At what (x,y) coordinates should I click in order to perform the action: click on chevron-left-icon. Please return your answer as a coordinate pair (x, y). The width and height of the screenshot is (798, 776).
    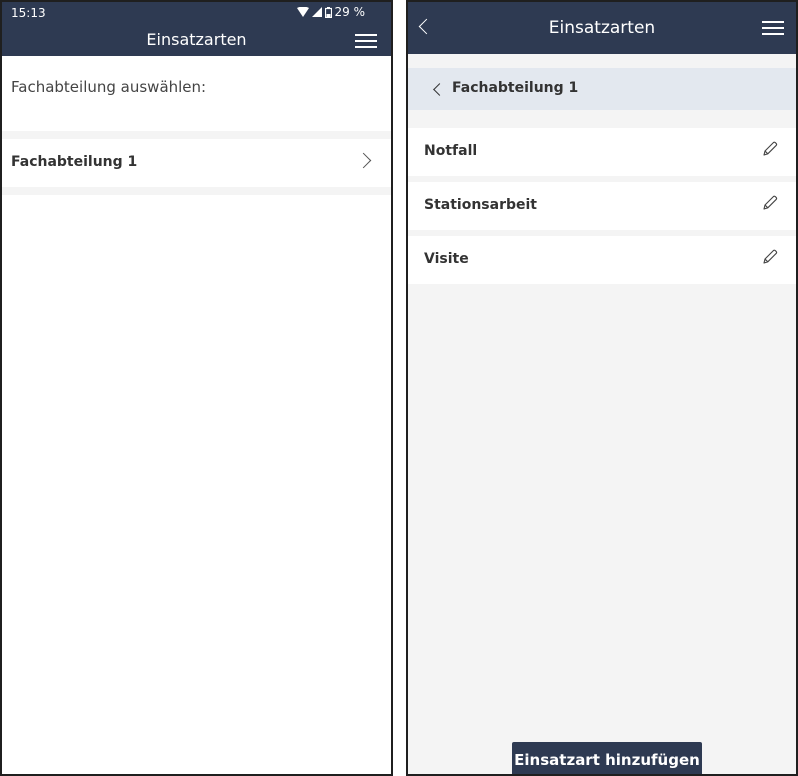
    Looking at the image, I should click on (439, 89).